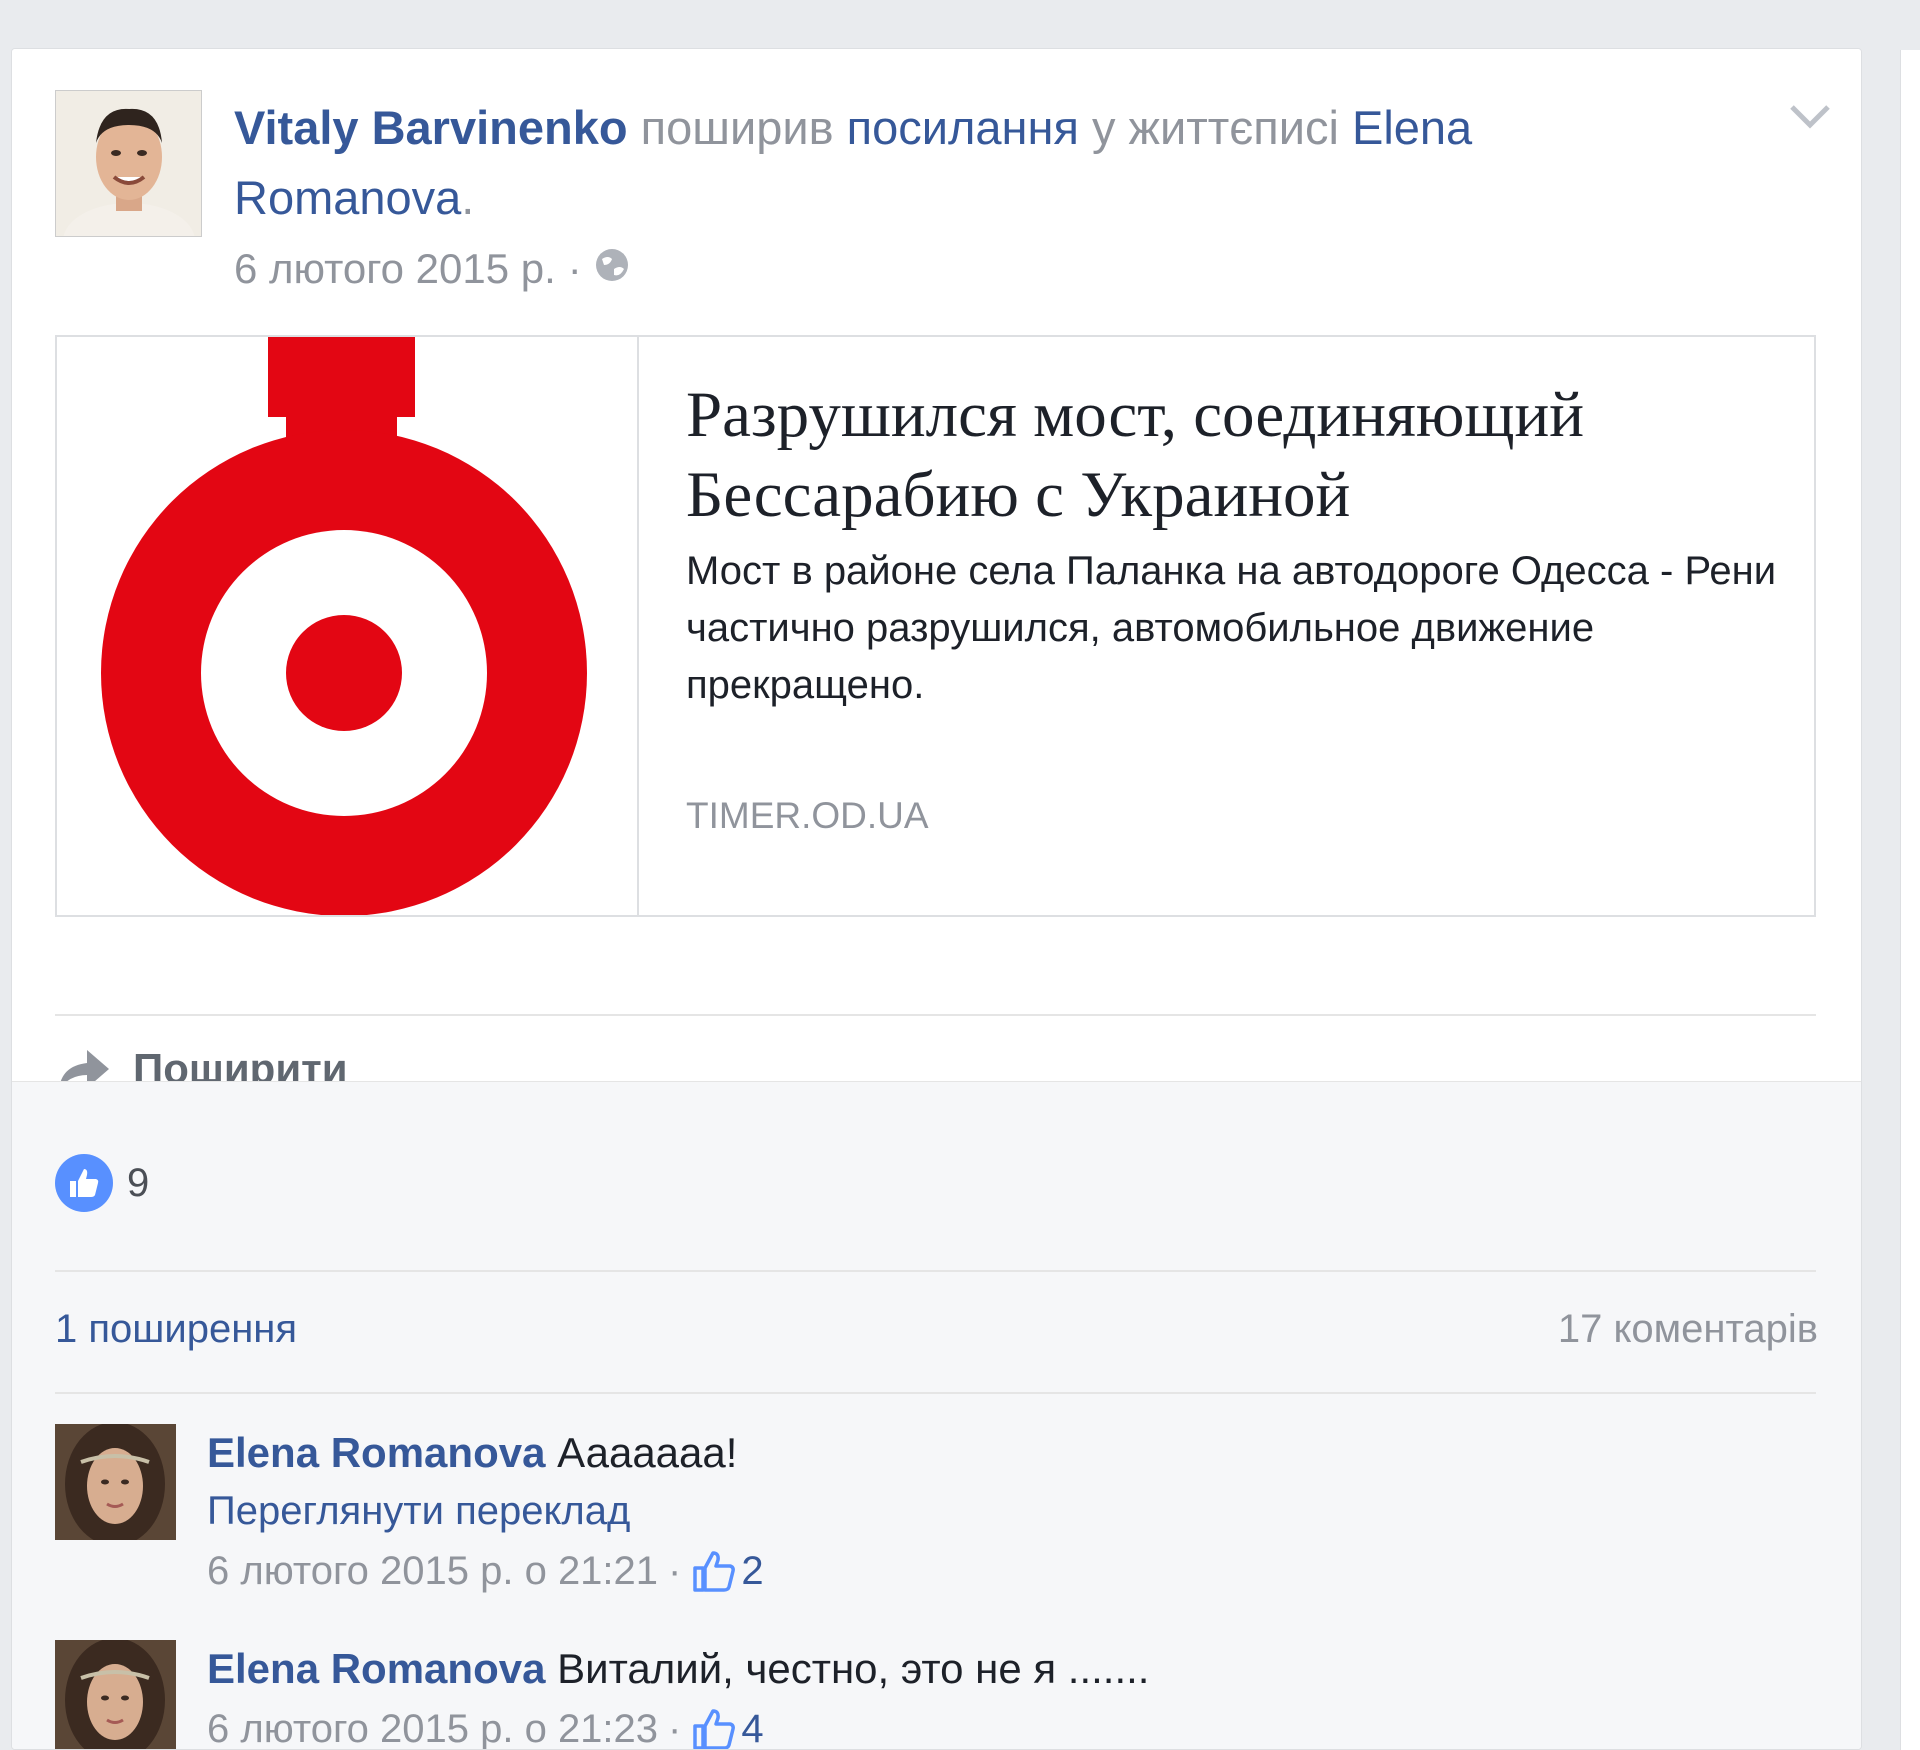 This screenshot has height=1750, width=1920. I want to click on globe-icon, so click(612, 269).